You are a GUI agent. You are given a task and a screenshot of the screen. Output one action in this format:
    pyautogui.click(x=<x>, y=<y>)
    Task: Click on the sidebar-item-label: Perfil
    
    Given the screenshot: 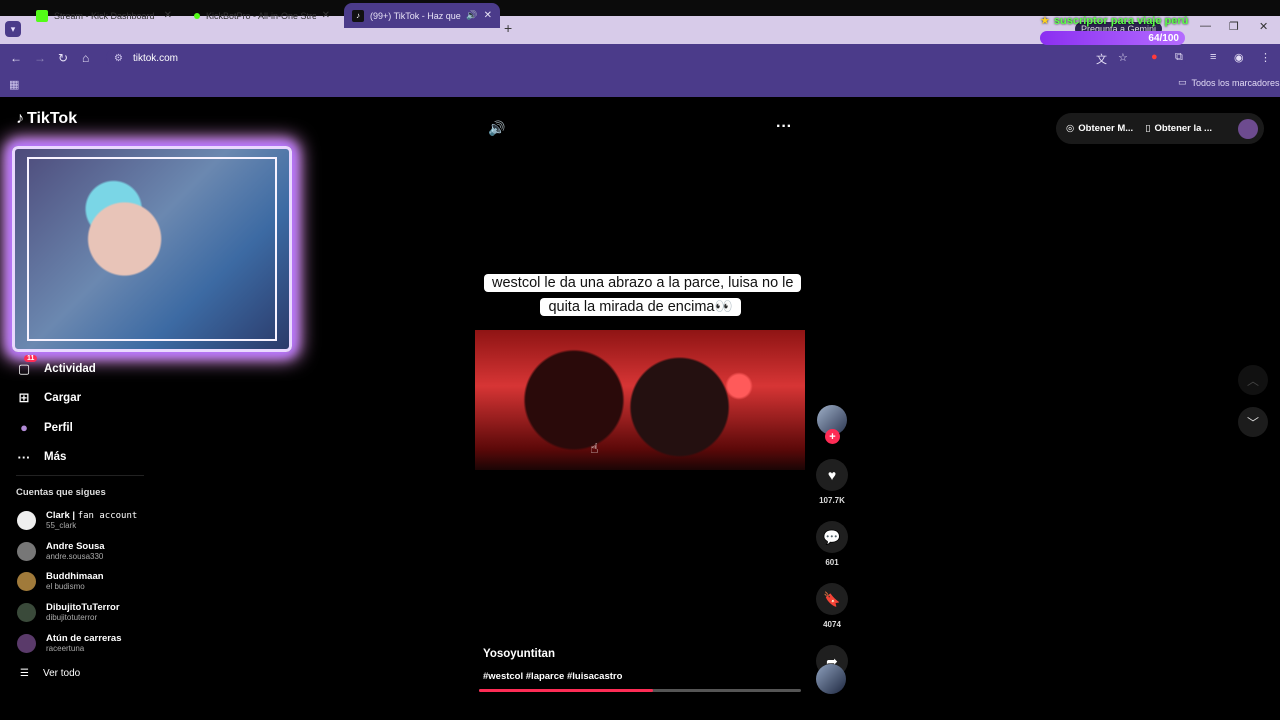 What is the action you would take?
    pyautogui.click(x=58, y=427)
    